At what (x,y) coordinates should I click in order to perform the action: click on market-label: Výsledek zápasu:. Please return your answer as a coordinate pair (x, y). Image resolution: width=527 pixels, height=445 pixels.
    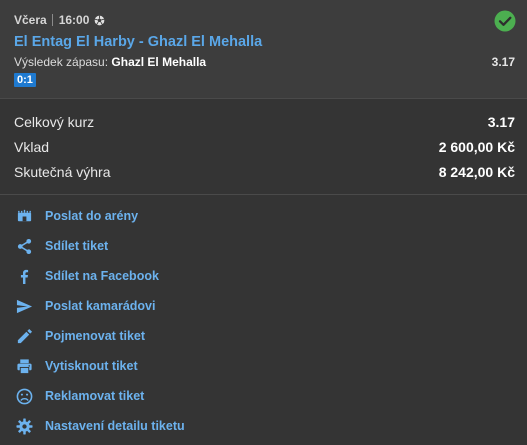
    Looking at the image, I should click on (61, 62).